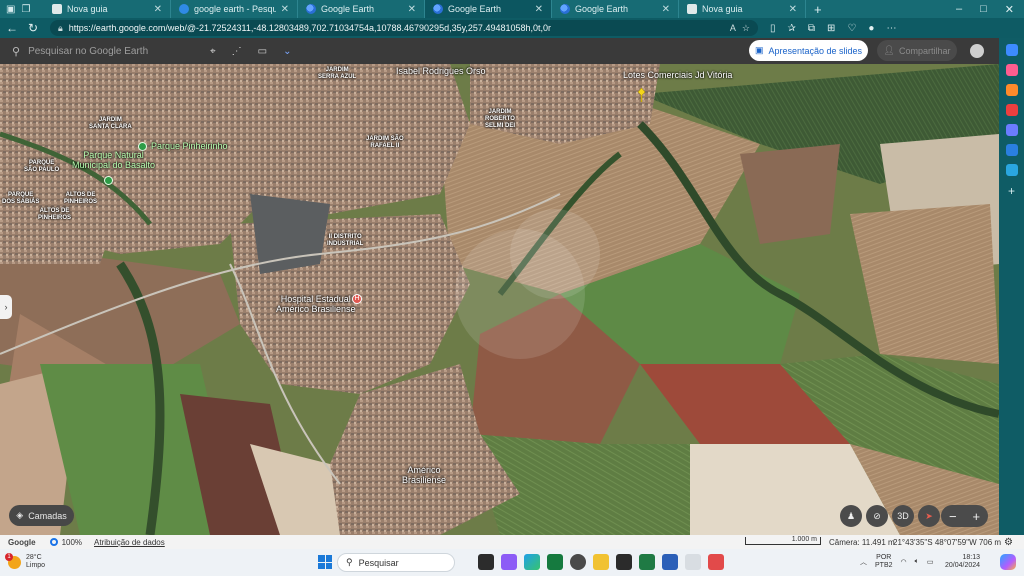 The height and width of the screenshot is (576, 1024). Describe the element at coordinates (88, 51) in the screenshot. I see `search-input: Pesquisar no Google Earth` at that location.